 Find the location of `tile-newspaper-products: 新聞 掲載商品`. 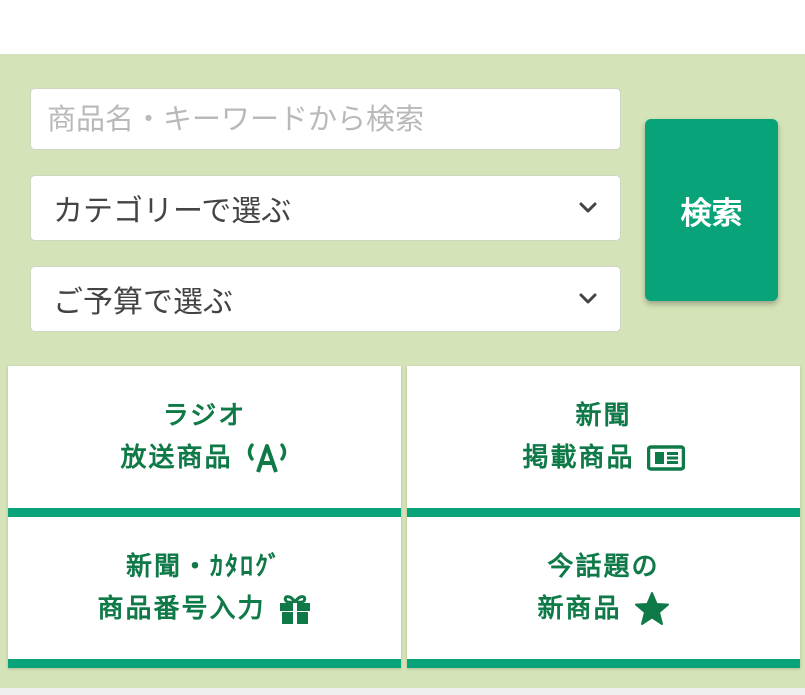

tile-newspaper-products: 新聞 掲載商品 is located at coordinates (603, 441).